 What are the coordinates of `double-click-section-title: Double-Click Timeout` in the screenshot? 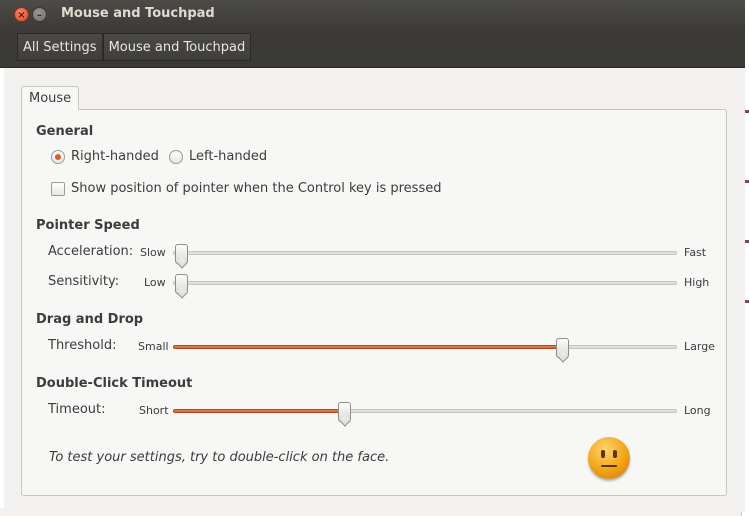 It's located at (114, 383).